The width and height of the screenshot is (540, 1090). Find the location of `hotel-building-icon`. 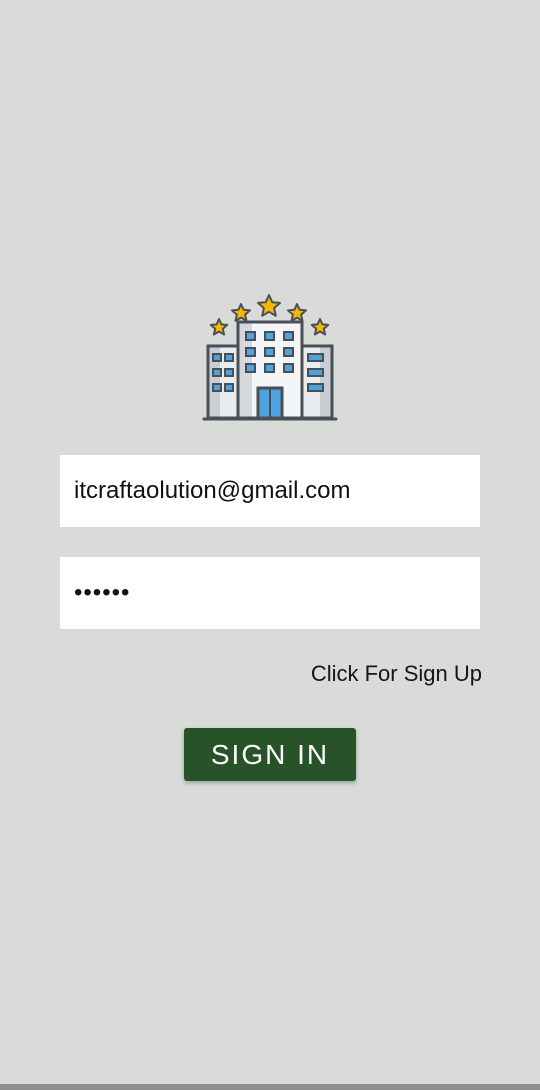

hotel-building-icon is located at coordinates (270, 358).